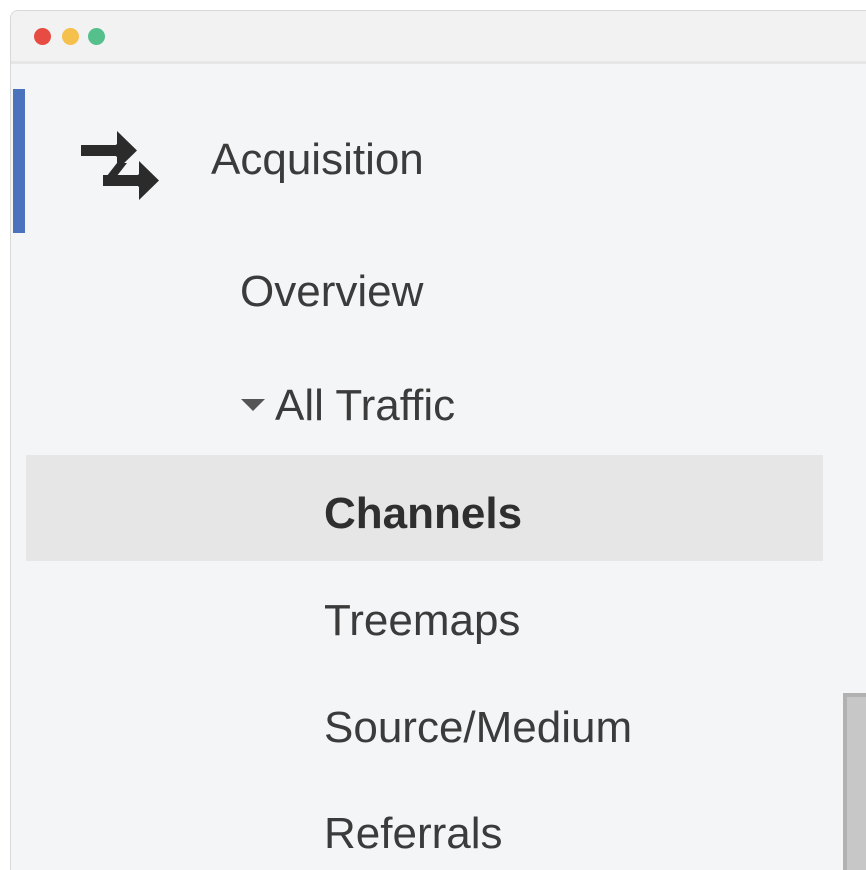 Image resolution: width=866 pixels, height=870 pixels. Describe the element at coordinates (365, 405) in the screenshot. I see `nav-item-all-traffic-label: All Traffic` at that location.